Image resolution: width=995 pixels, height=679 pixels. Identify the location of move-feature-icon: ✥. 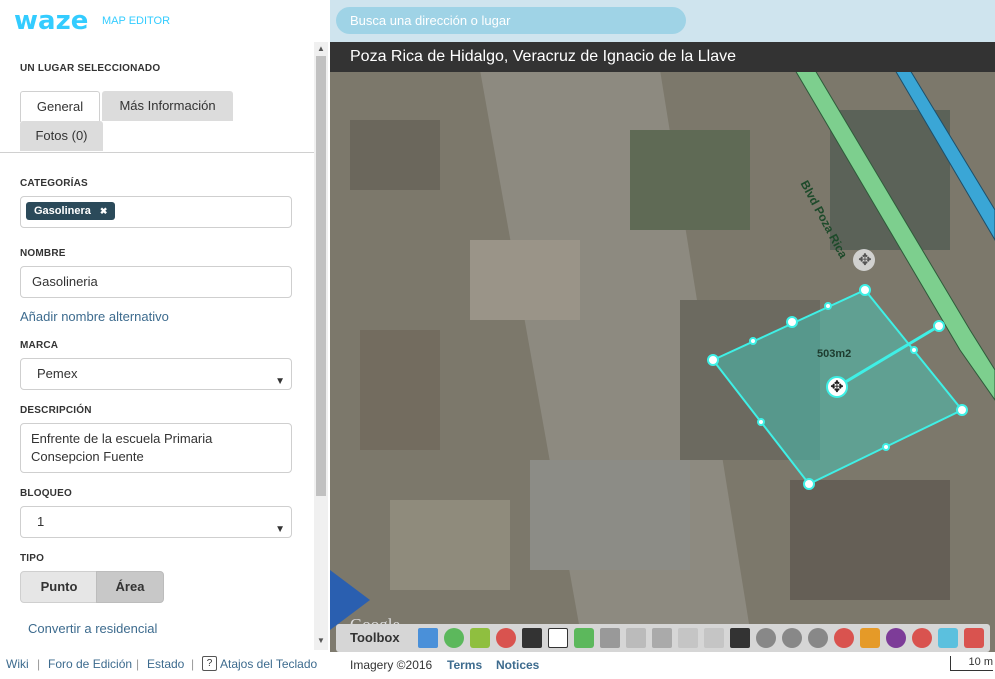
(865, 260).